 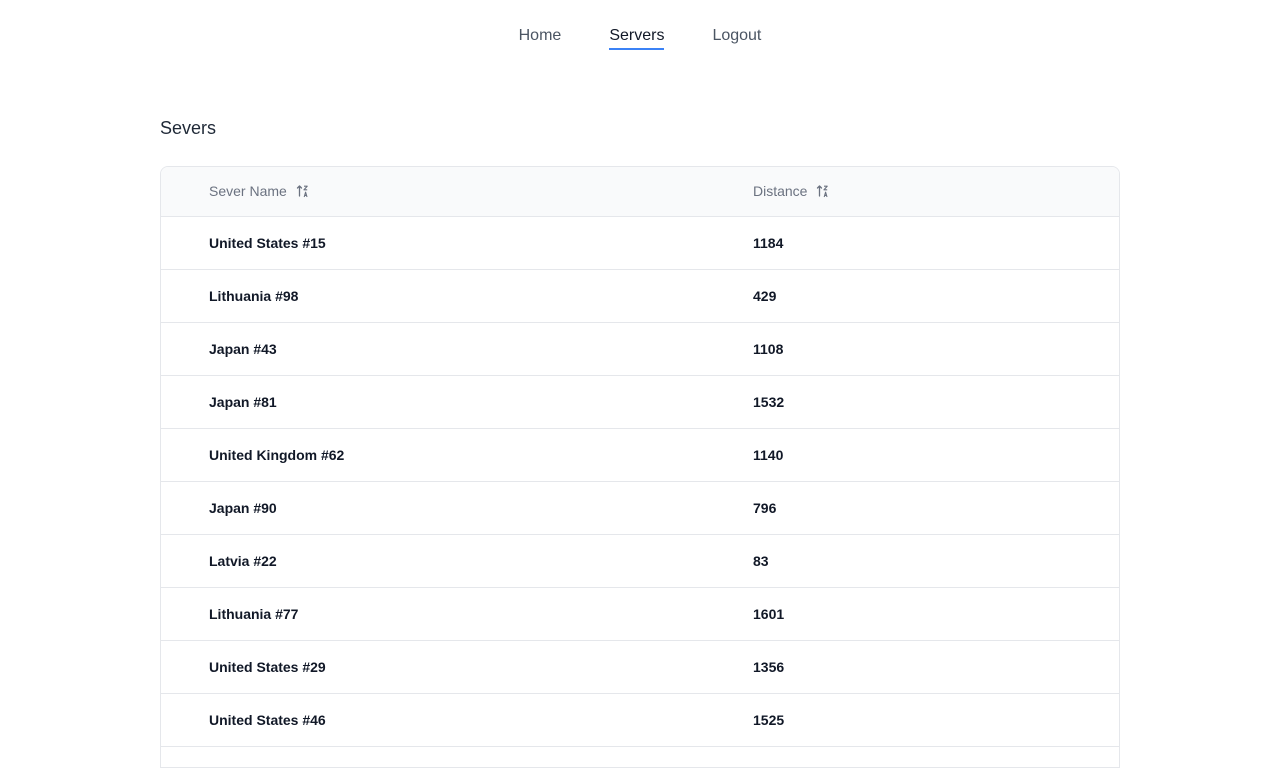 I want to click on server-name-cell: Lithuania #98, so click(x=254, y=296).